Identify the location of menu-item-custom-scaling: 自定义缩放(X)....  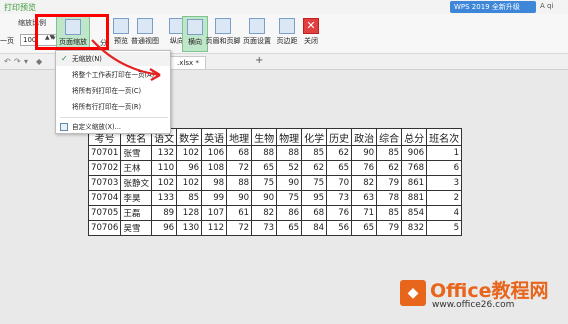
(113, 127).